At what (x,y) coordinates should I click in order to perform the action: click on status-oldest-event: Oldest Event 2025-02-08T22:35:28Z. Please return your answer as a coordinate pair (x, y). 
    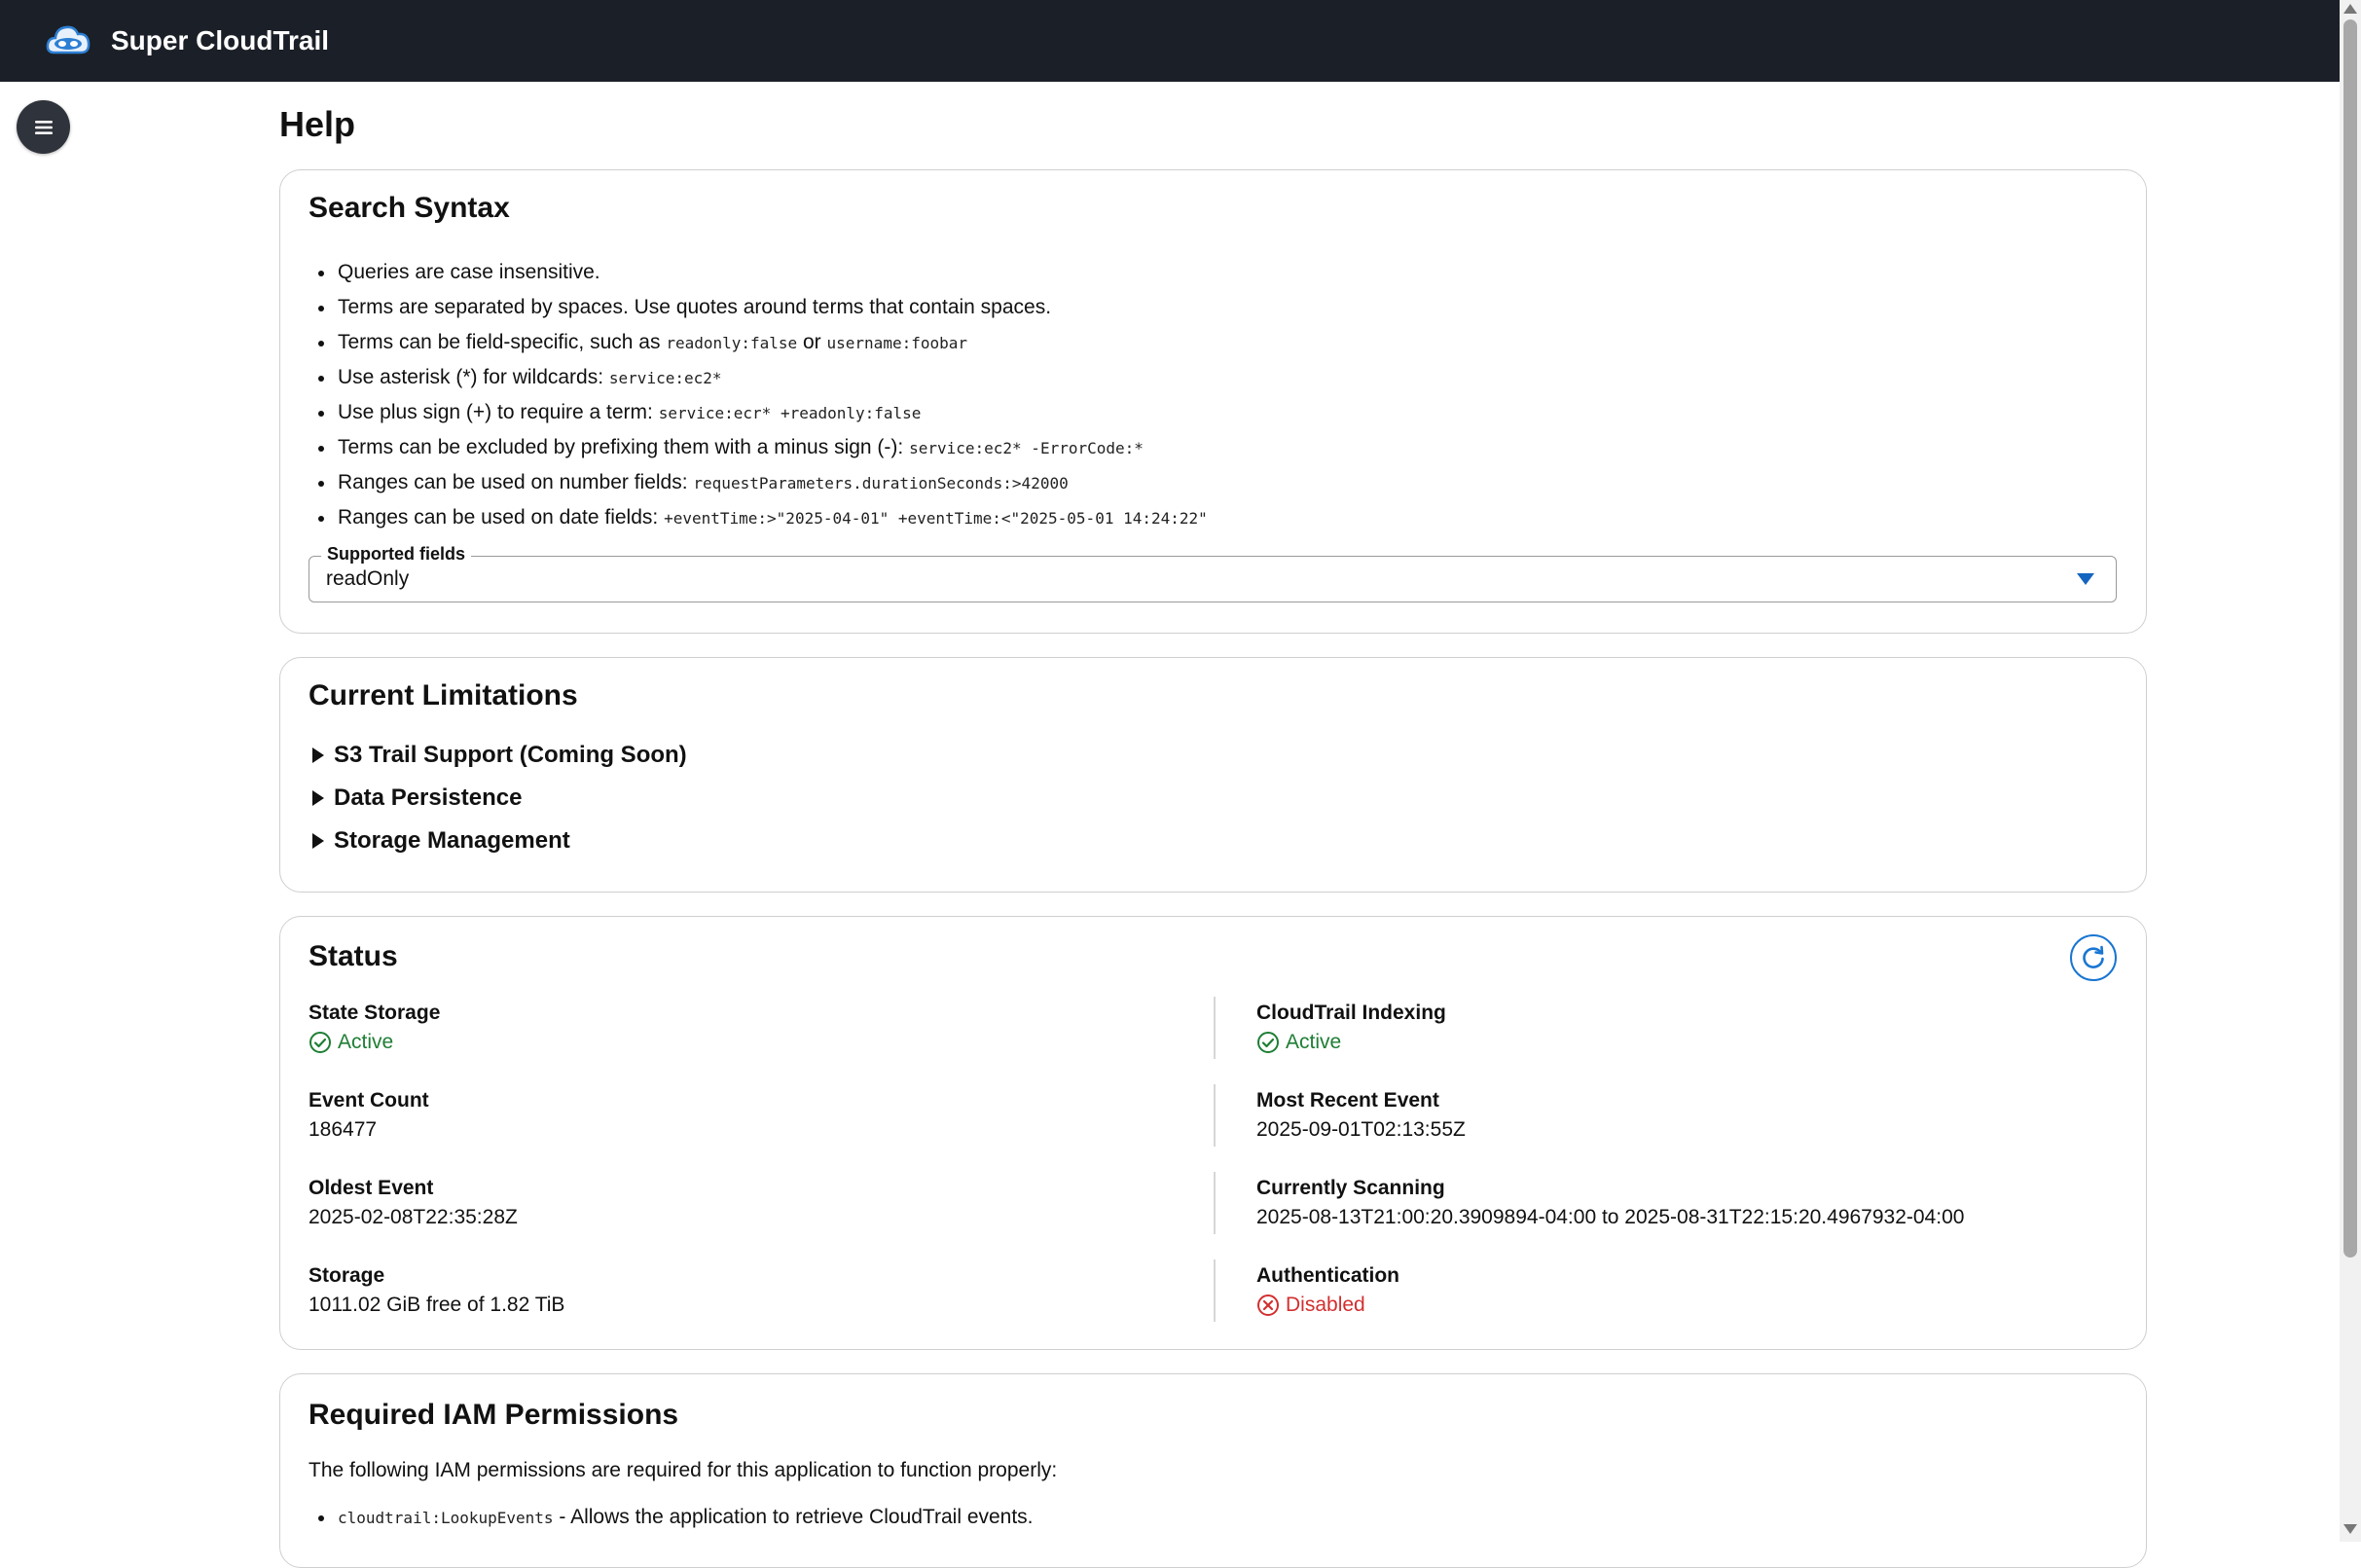
    Looking at the image, I should click on (413, 1202).